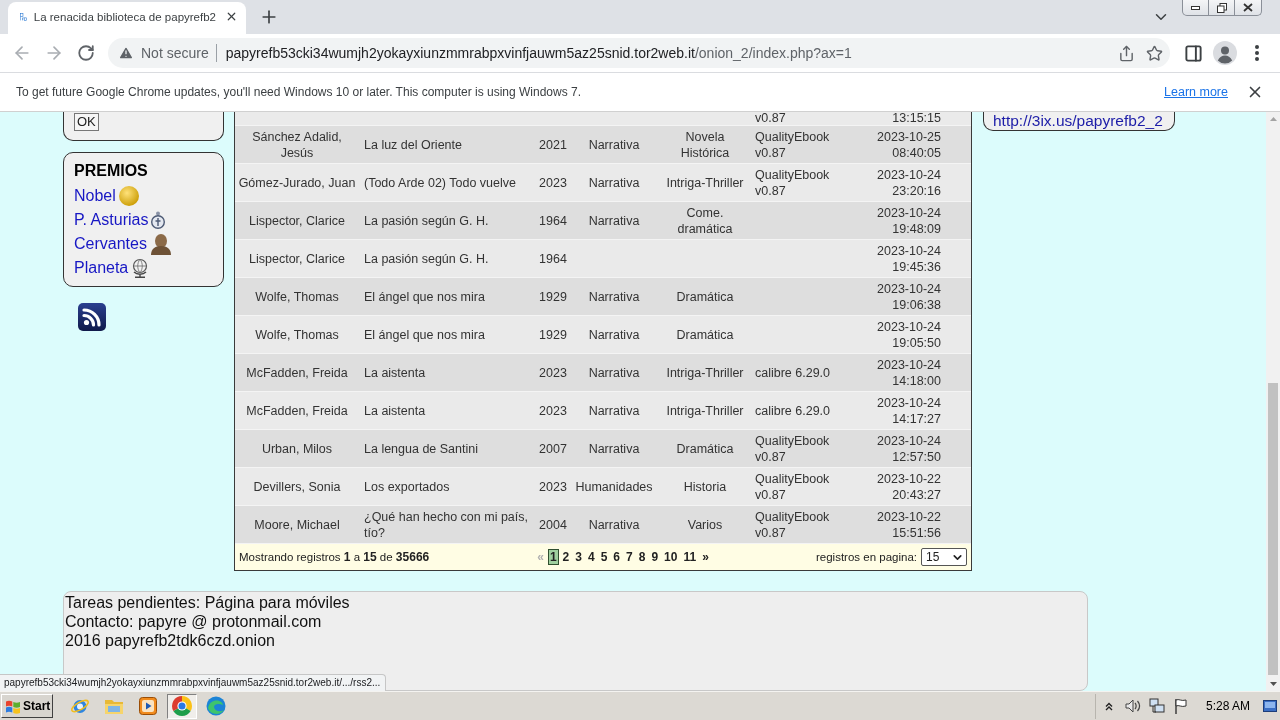 The width and height of the screenshot is (1280, 720). Describe the element at coordinates (163, 53) in the screenshot. I see `site-info-button: Not secure` at that location.